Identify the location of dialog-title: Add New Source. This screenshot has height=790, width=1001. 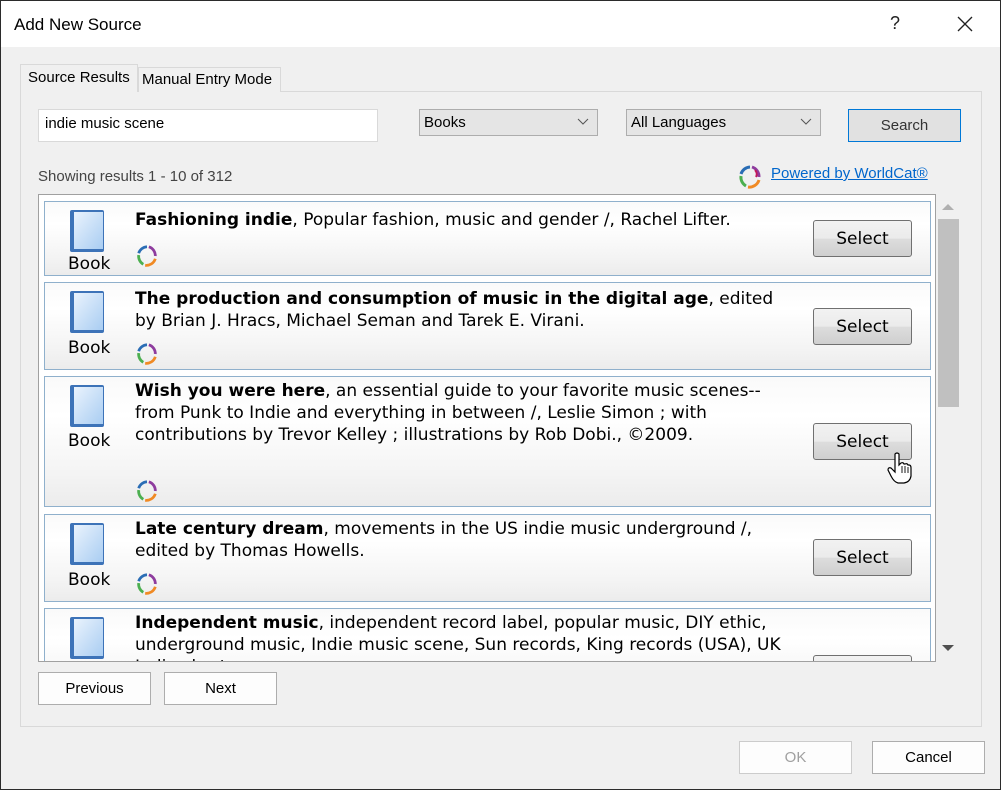
(78, 24).